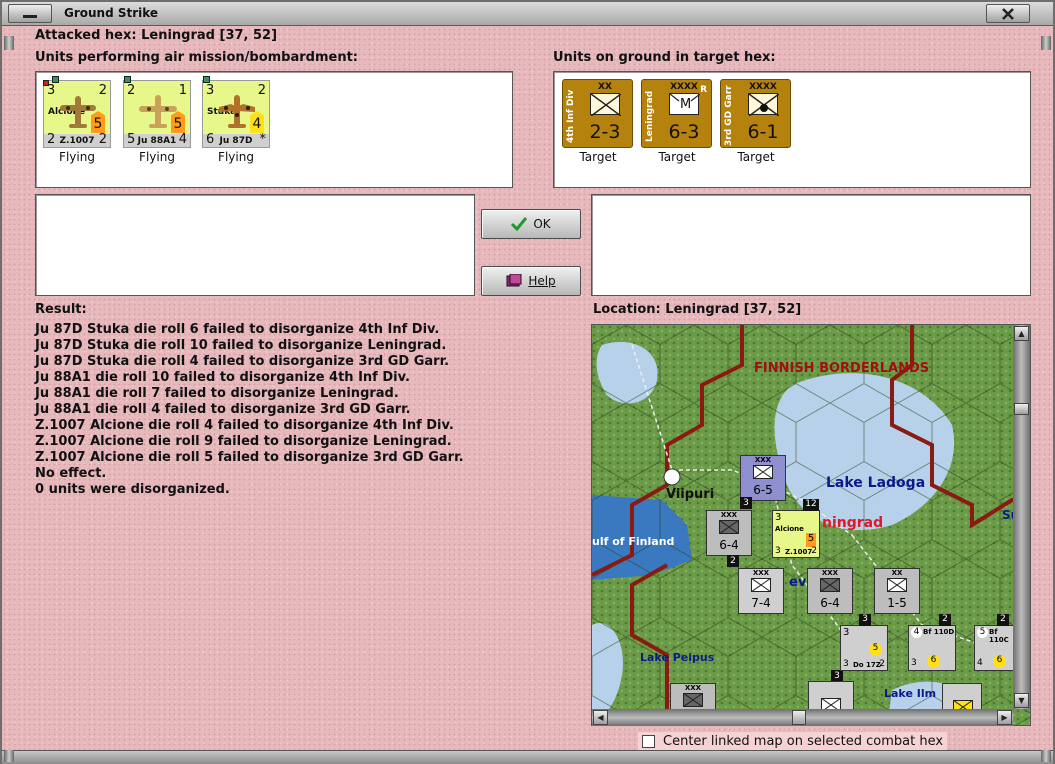 Image resolution: width=1055 pixels, height=764 pixels. I want to click on unit-size: XXXX, so click(684, 87).